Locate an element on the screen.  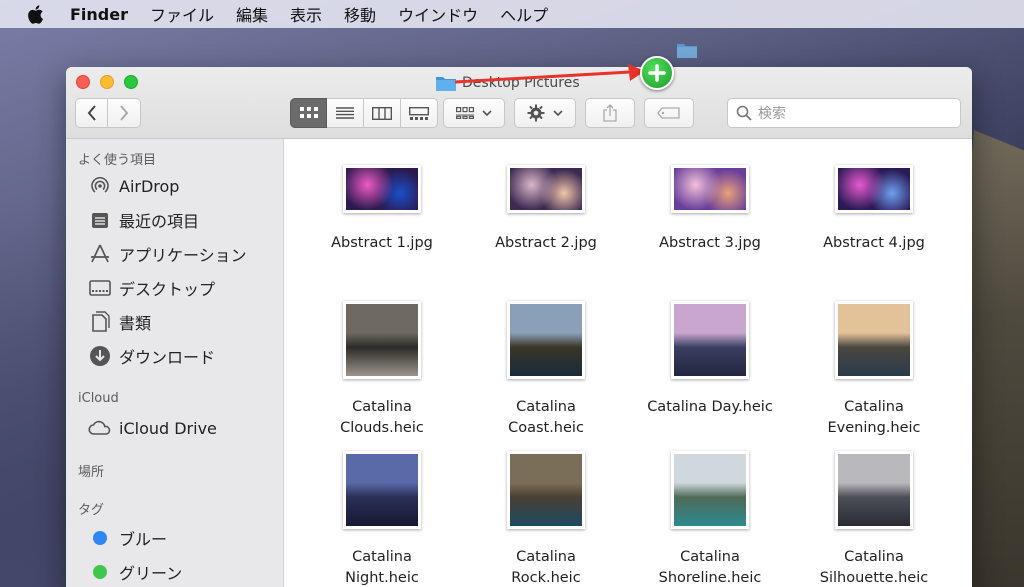
sidebar-item-label: iCloud Drive is located at coordinates (168, 428).